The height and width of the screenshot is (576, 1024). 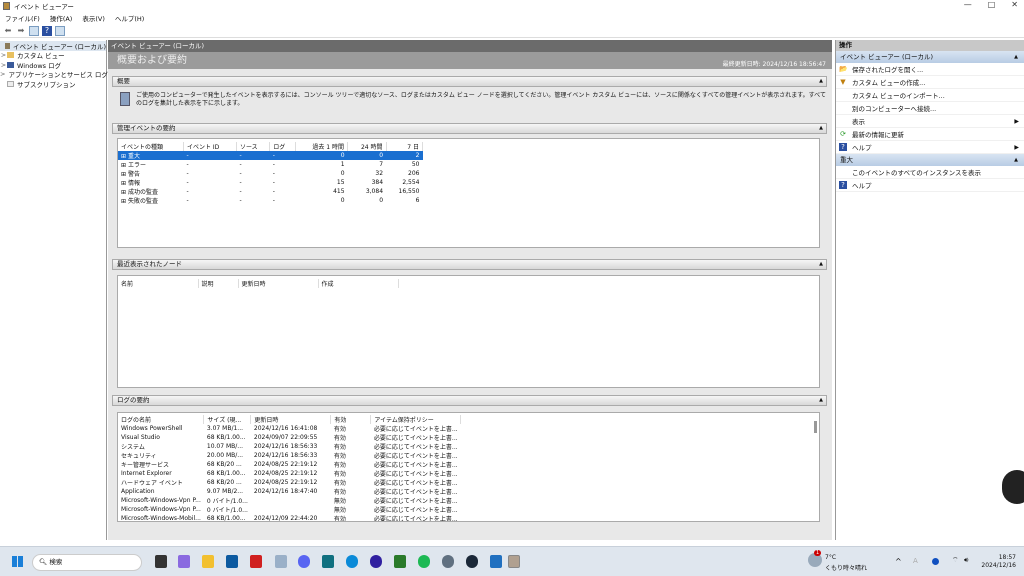 What do you see at coordinates (322, 146) in the screenshot?
I see `column-header: 過去 1 時間` at bounding box center [322, 146].